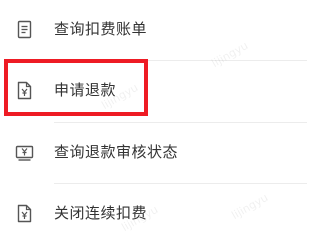  I want to click on menu-item-label: 查询扣费账单, so click(101, 29).